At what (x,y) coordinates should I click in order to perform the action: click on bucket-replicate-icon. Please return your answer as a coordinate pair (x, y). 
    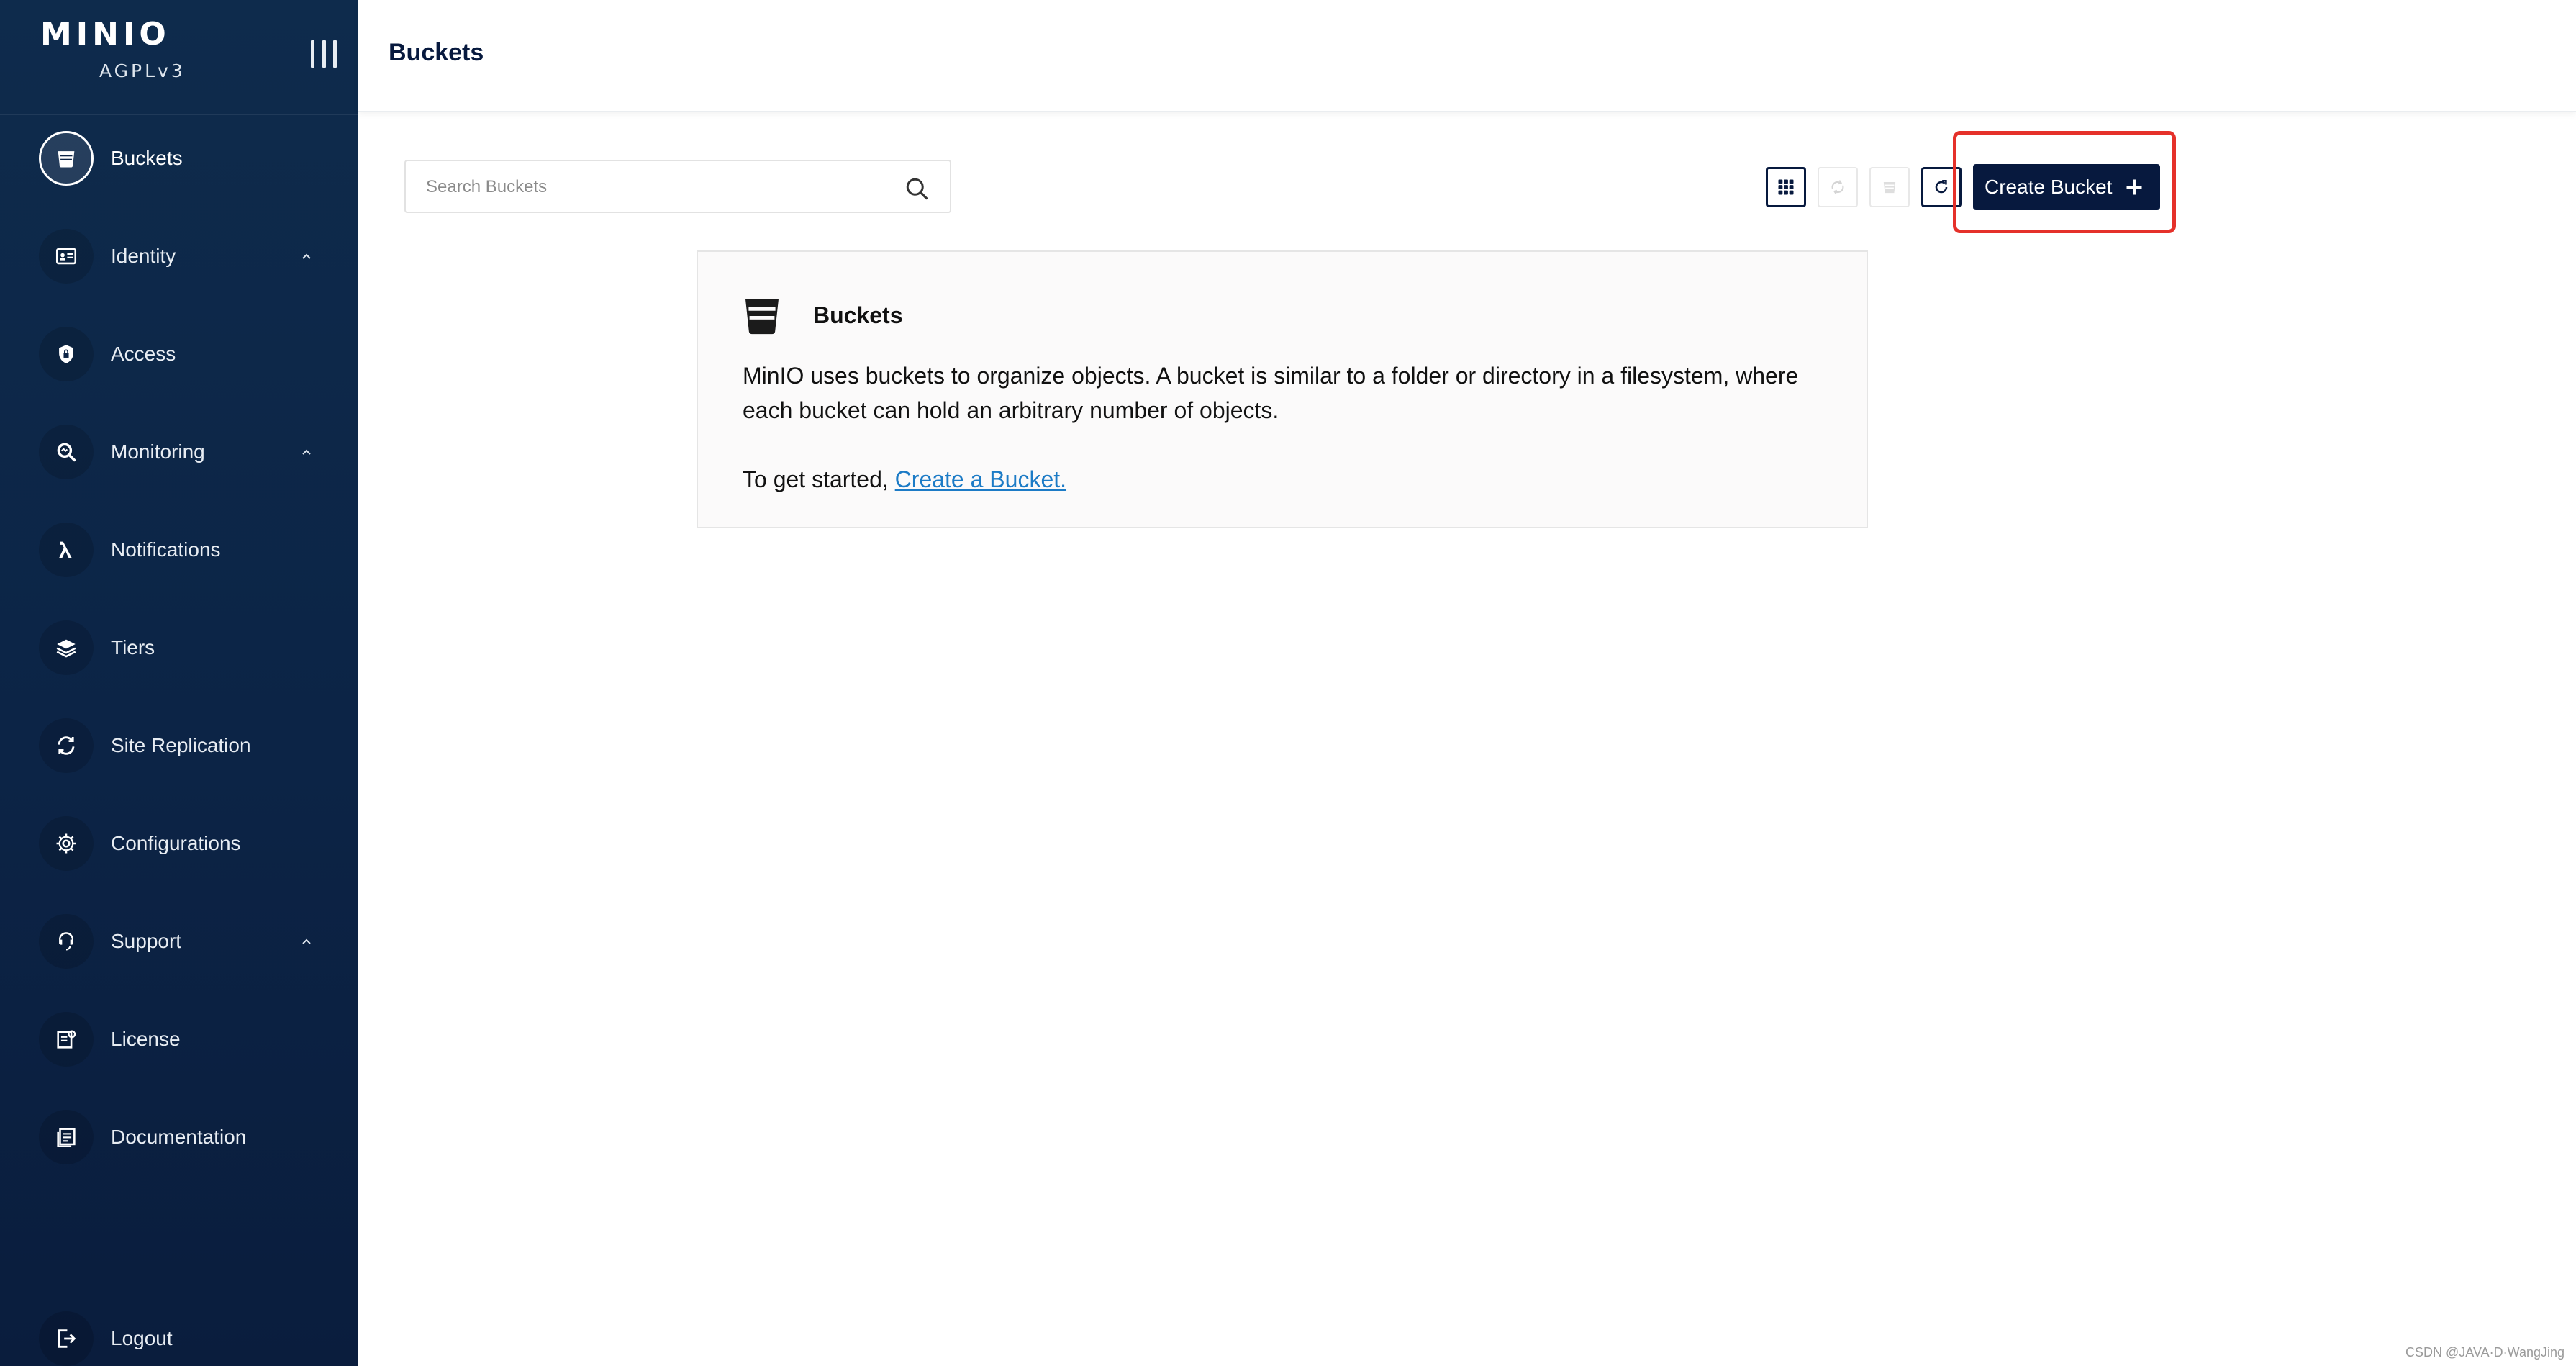
    Looking at the image, I should click on (1889, 188).